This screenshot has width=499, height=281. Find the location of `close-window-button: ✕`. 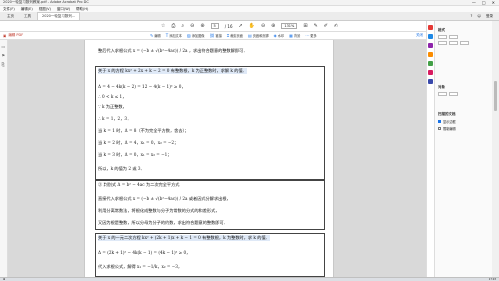

close-window-button: ✕ is located at coordinates (493, 2).